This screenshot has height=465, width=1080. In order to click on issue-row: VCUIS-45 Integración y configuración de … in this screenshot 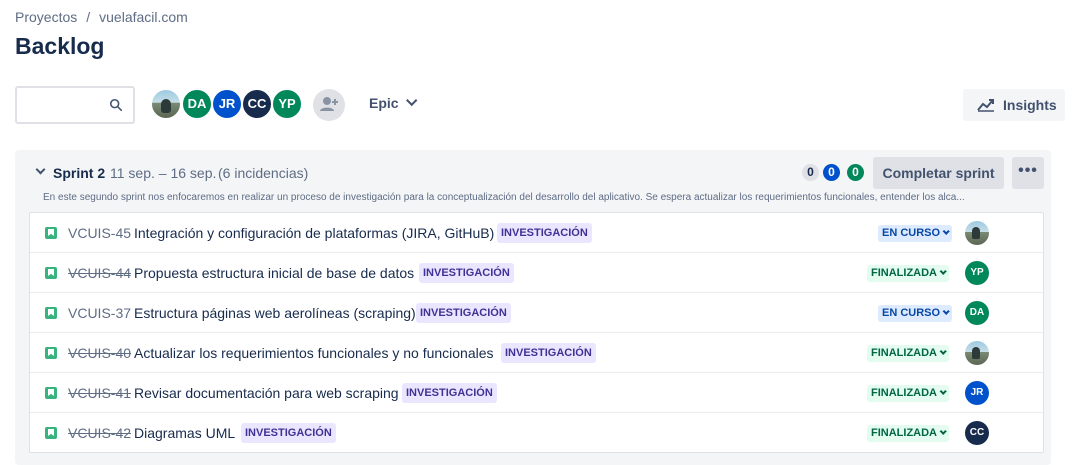, I will do `click(536, 233)`.